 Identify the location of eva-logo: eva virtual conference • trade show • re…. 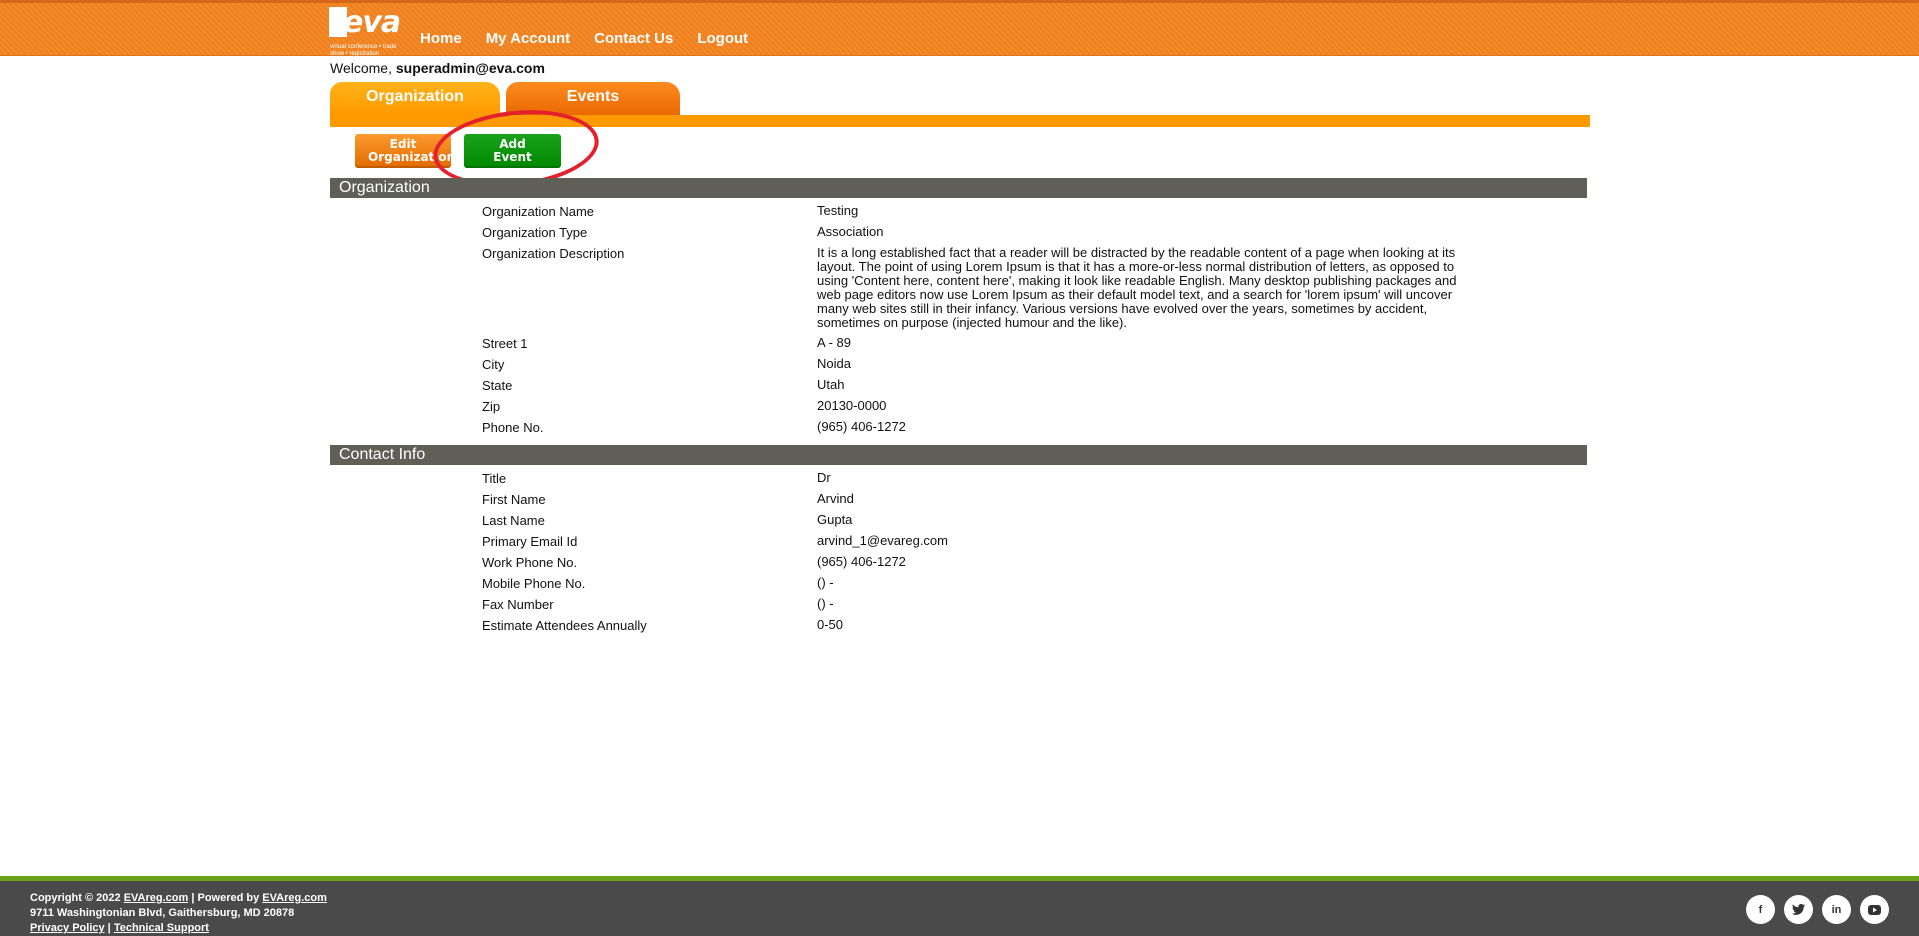
(368, 31).